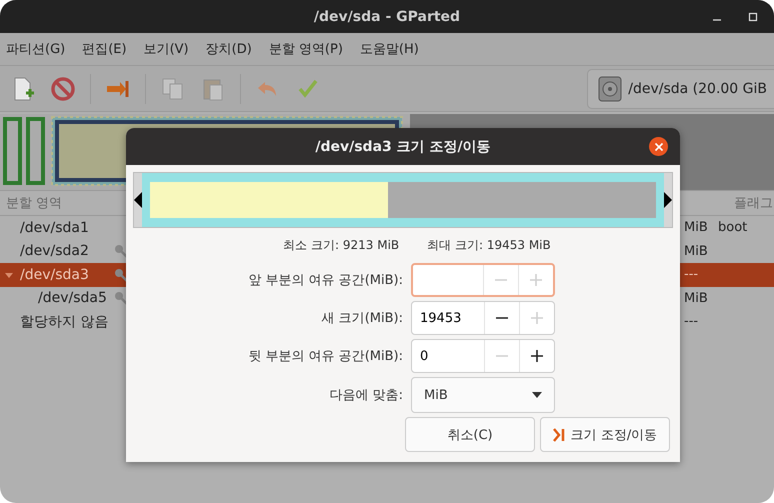  What do you see at coordinates (54, 251) in the screenshot?
I see `partition-name: /dev/sda2` at bounding box center [54, 251].